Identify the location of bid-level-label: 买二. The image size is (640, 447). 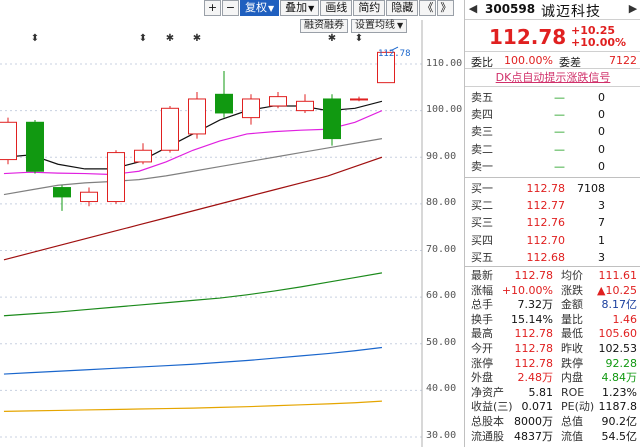
(482, 206).